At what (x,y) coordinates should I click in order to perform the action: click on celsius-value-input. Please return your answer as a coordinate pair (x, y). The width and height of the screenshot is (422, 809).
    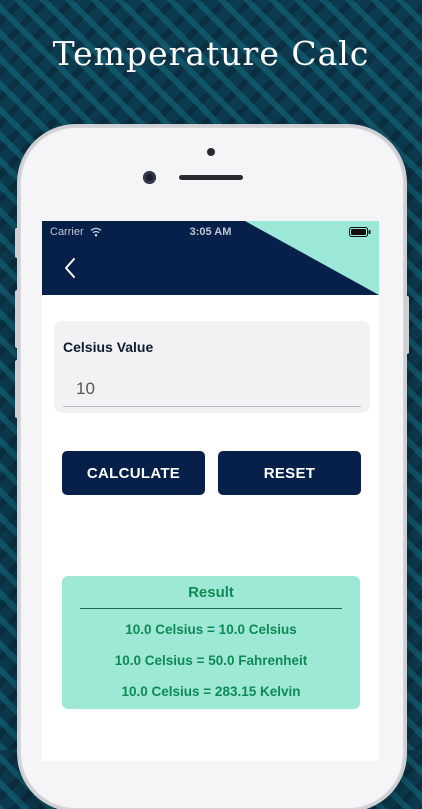
    Looking at the image, I should click on (212, 389).